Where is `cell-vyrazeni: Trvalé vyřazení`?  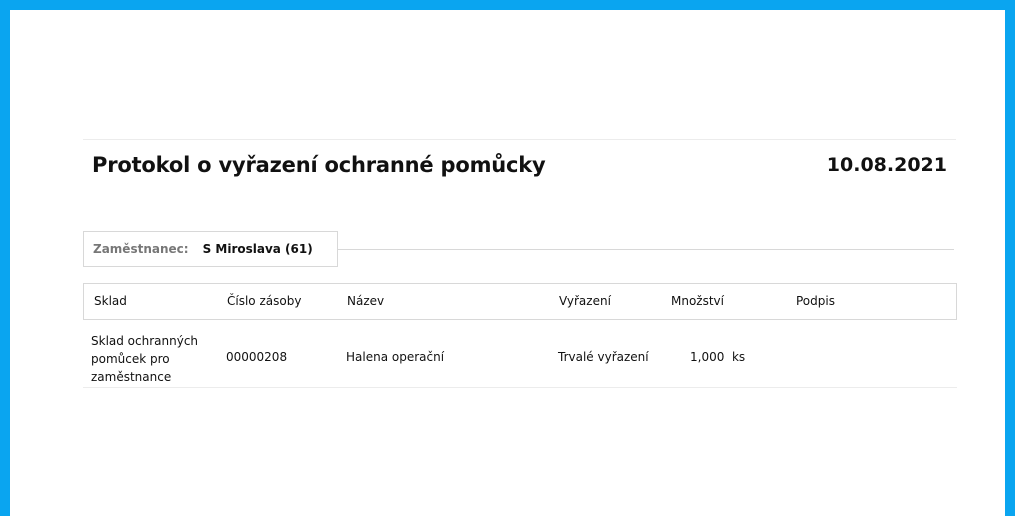
cell-vyrazeni: Trvalé vyřazení is located at coordinates (603, 357).